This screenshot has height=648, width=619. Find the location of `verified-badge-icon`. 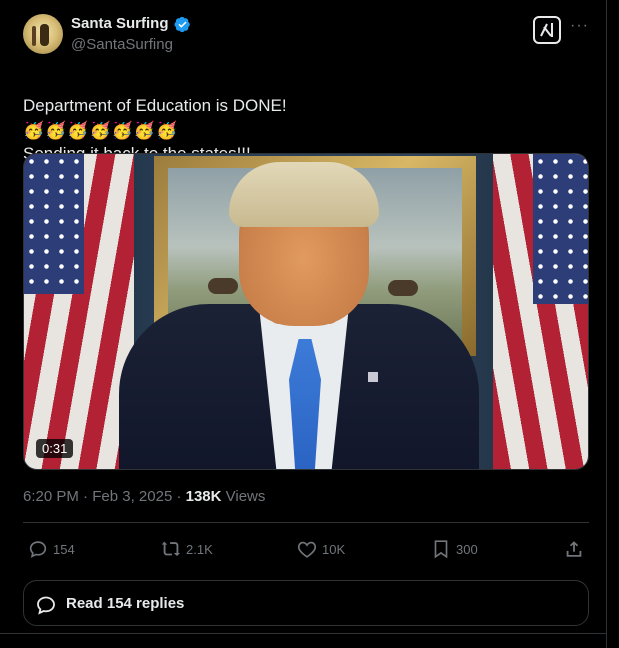

verified-badge-icon is located at coordinates (182, 24).